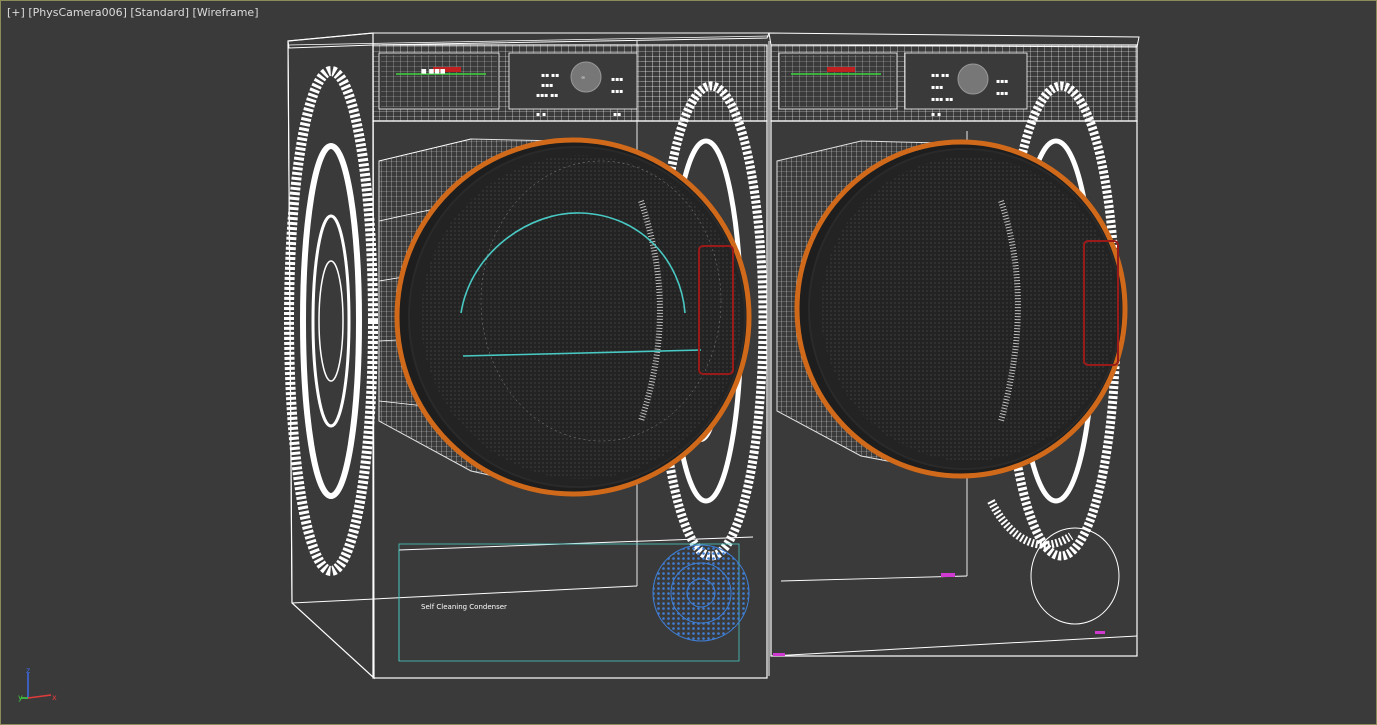 This screenshot has height=725, width=1377. What do you see at coordinates (946, 577) in the screenshot?
I see `right-dryer-lower-front` at bounding box center [946, 577].